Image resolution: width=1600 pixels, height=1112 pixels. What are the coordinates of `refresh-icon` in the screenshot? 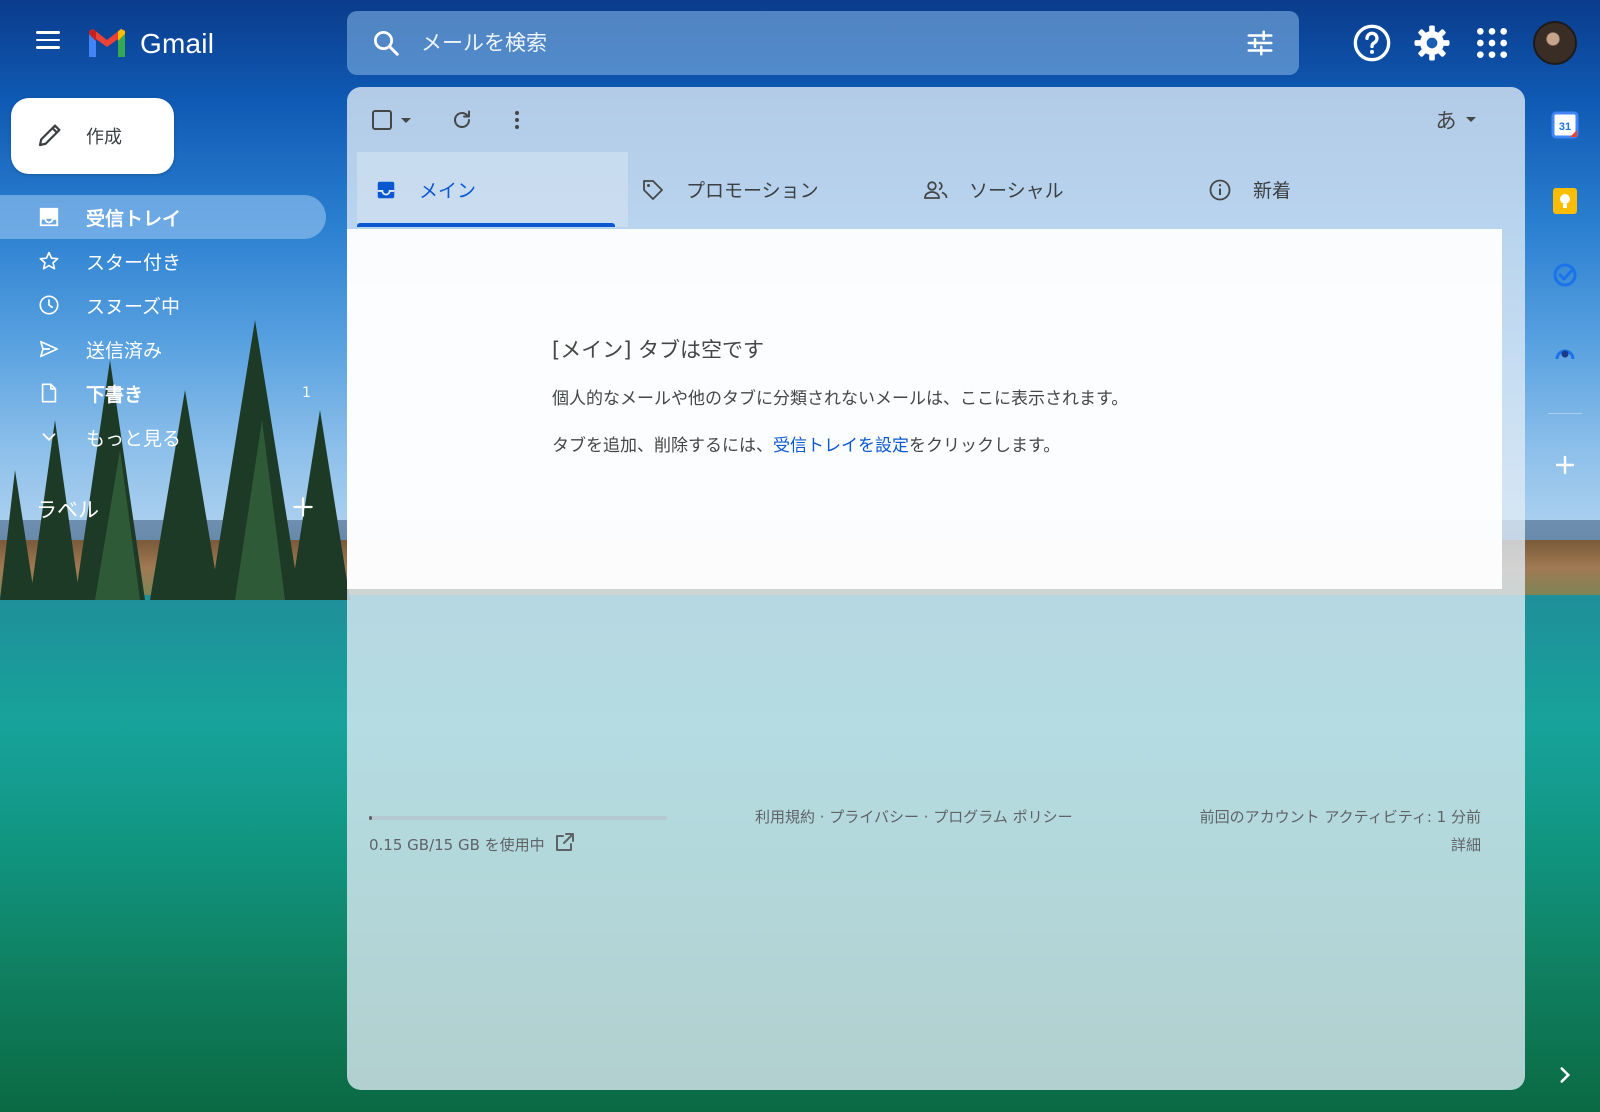 It's located at (462, 119).